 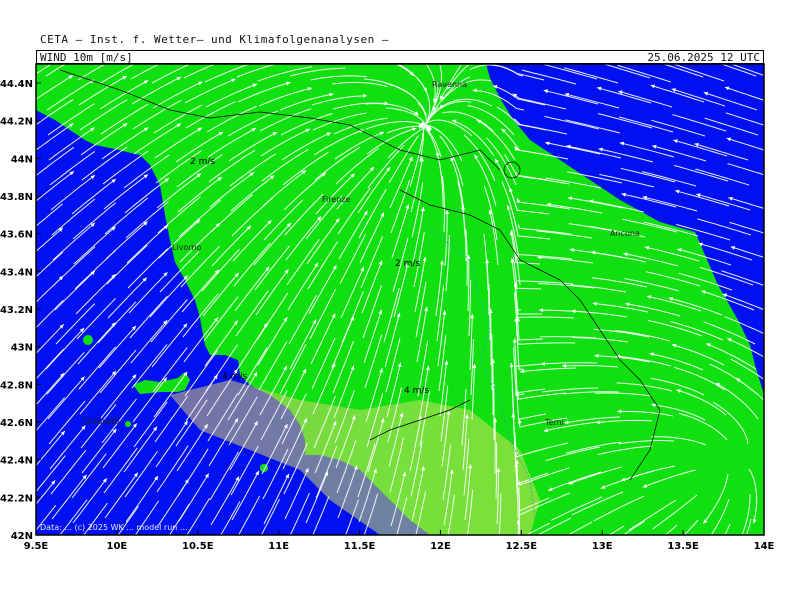 What do you see at coordinates (440, 546) in the screenshot?
I see `lon-tick-label: 12E` at bounding box center [440, 546].